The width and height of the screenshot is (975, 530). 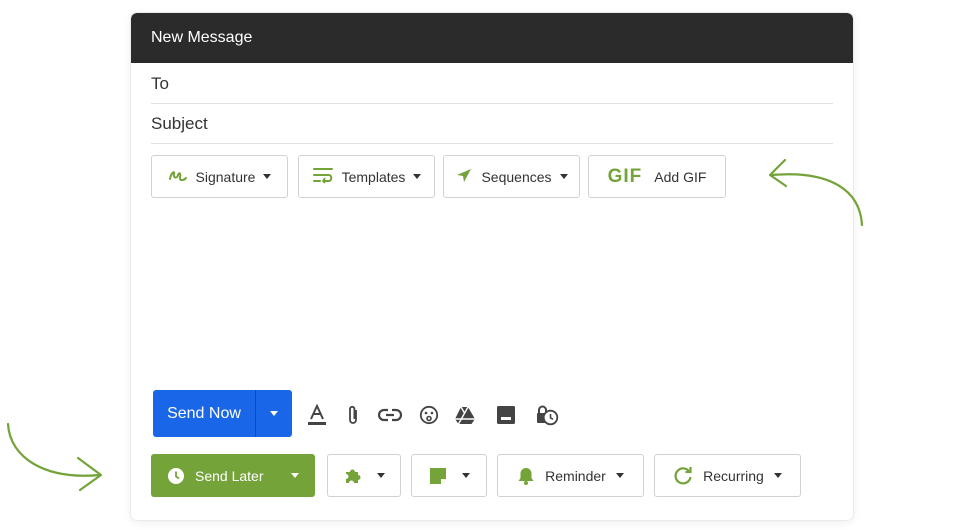 I want to click on pointer-arrow-right, so click(x=816, y=192).